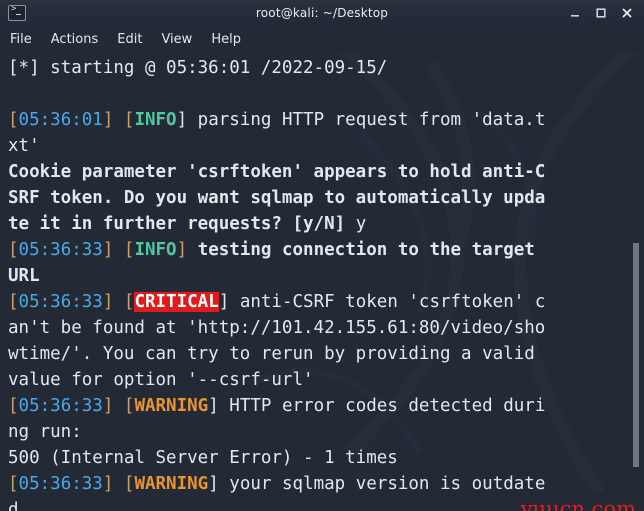 The image size is (644, 511). I want to click on menu-item-actions: Actions, so click(75, 39).